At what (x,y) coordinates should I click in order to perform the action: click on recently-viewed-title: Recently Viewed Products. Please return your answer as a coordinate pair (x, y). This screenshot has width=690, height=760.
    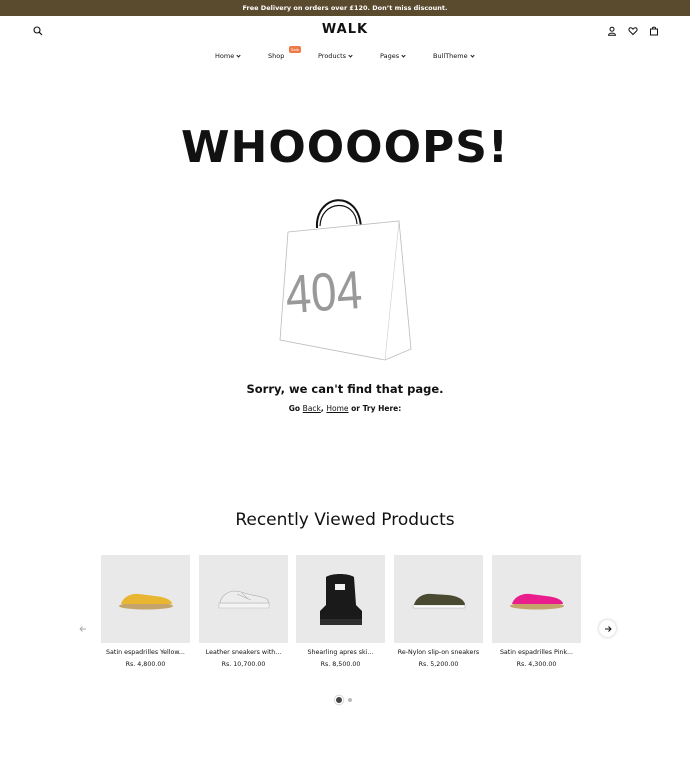
    Looking at the image, I should click on (345, 520).